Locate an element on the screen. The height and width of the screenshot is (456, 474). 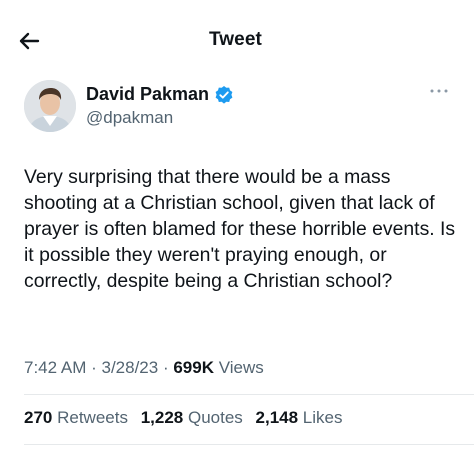
author-name: David Pakman is located at coordinates (147, 94).